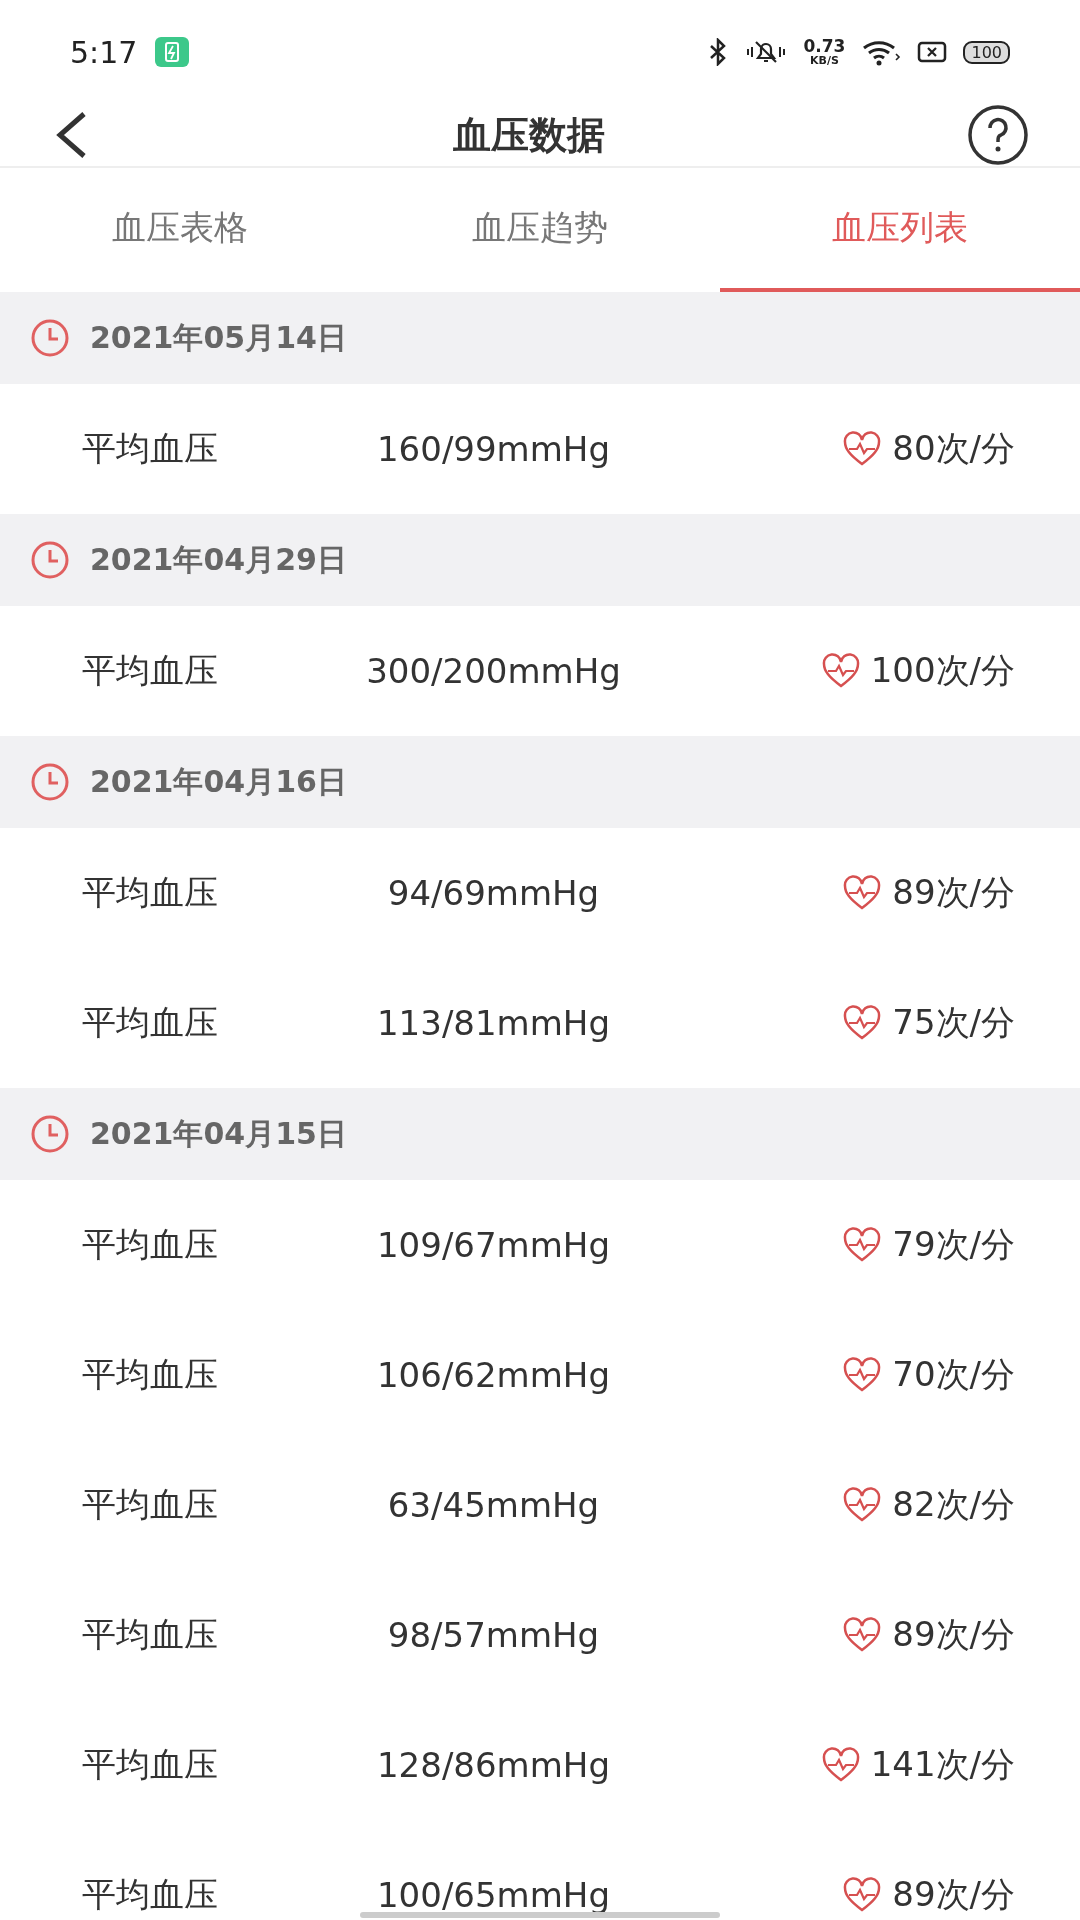  I want to click on status-time: 5:17, so click(104, 52).